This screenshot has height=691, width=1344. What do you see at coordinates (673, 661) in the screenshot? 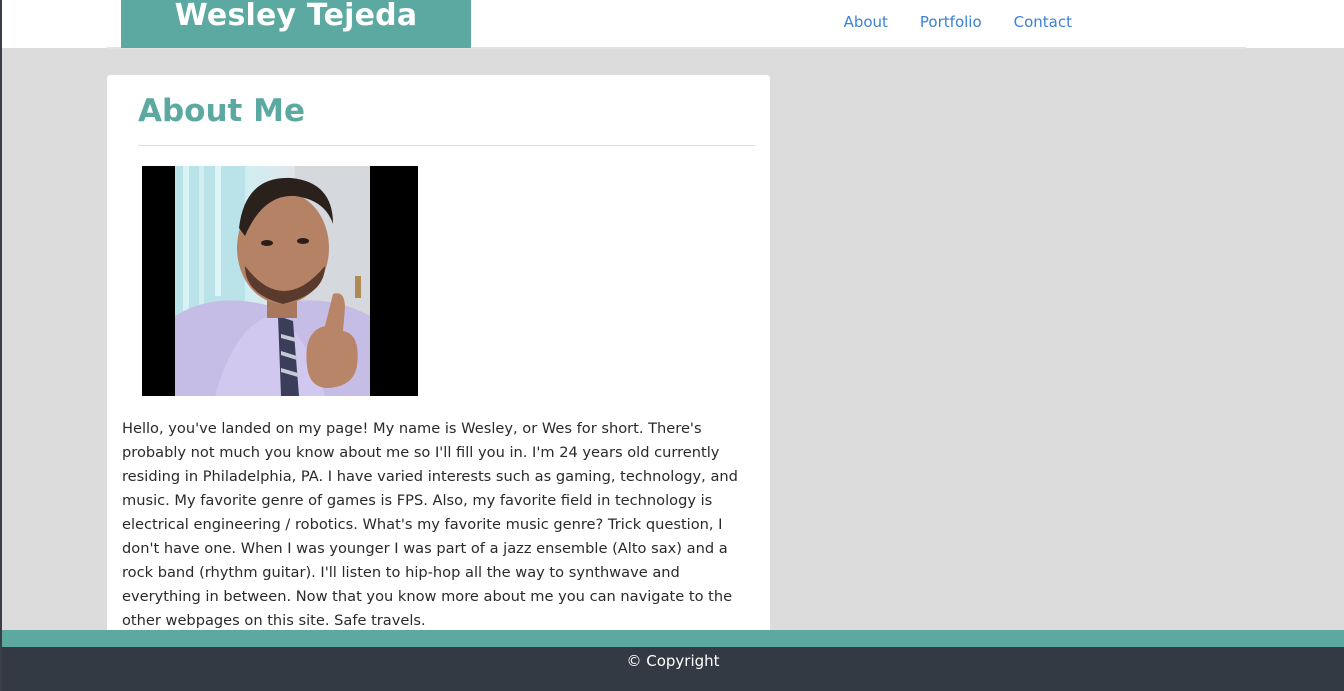
I see `copyright-text: © Copyright` at bounding box center [673, 661].